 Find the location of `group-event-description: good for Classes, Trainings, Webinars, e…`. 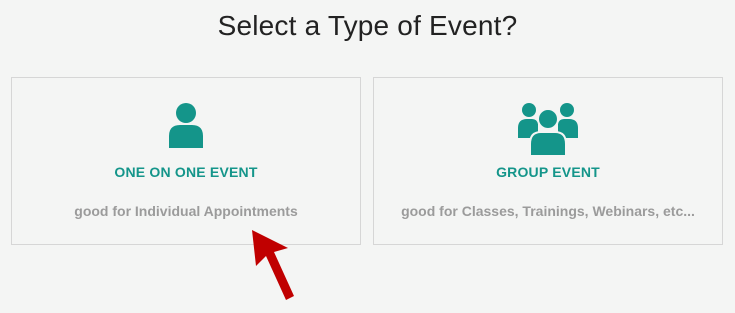

group-event-description: good for Classes, Trainings, Webinars, e… is located at coordinates (548, 211).